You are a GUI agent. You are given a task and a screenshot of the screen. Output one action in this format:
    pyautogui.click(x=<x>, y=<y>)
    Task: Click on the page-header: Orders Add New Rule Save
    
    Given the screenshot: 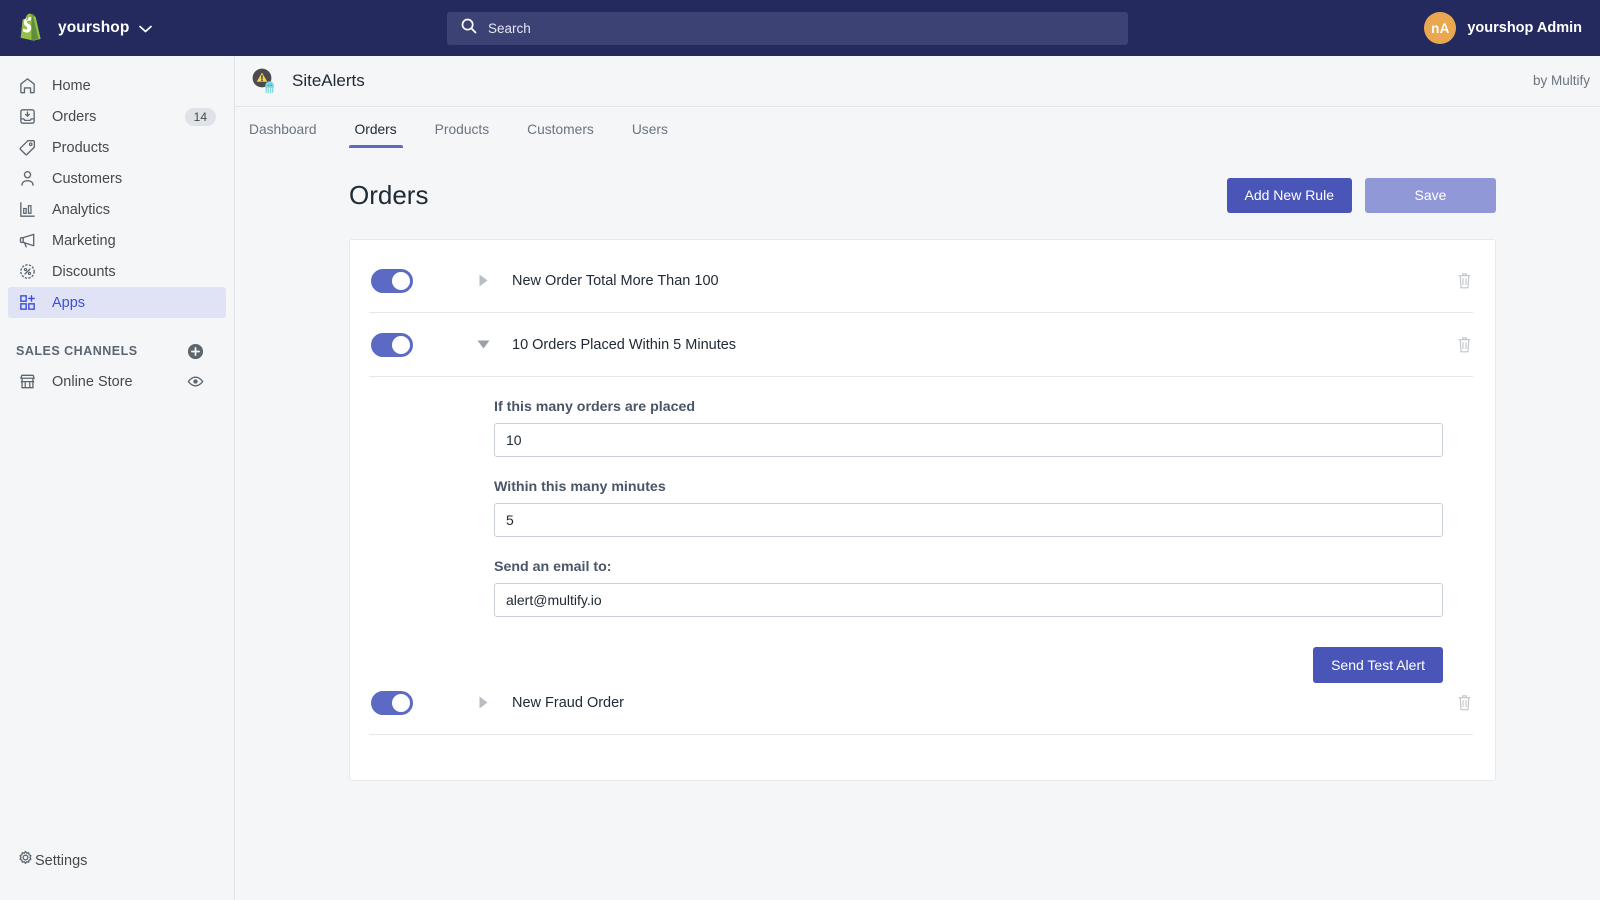 What is the action you would take?
    pyautogui.click(x=922, y=195)
    